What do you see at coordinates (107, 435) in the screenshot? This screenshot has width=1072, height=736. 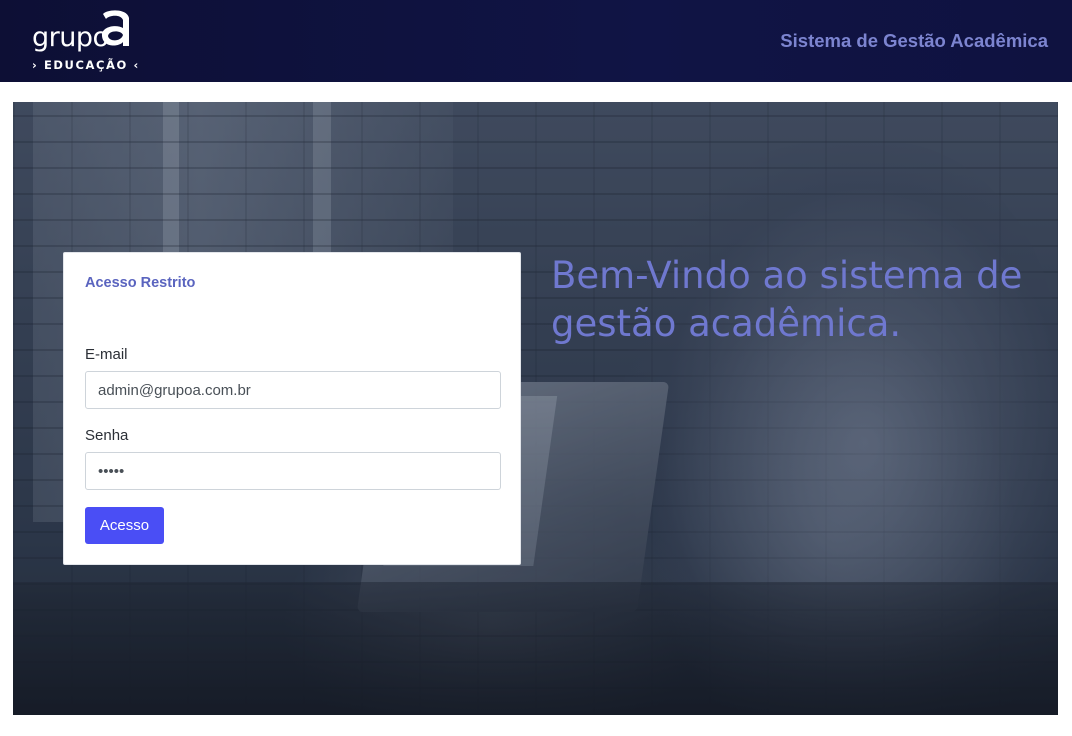 I see `password-label: Senha` at bounding box center [107, 435].